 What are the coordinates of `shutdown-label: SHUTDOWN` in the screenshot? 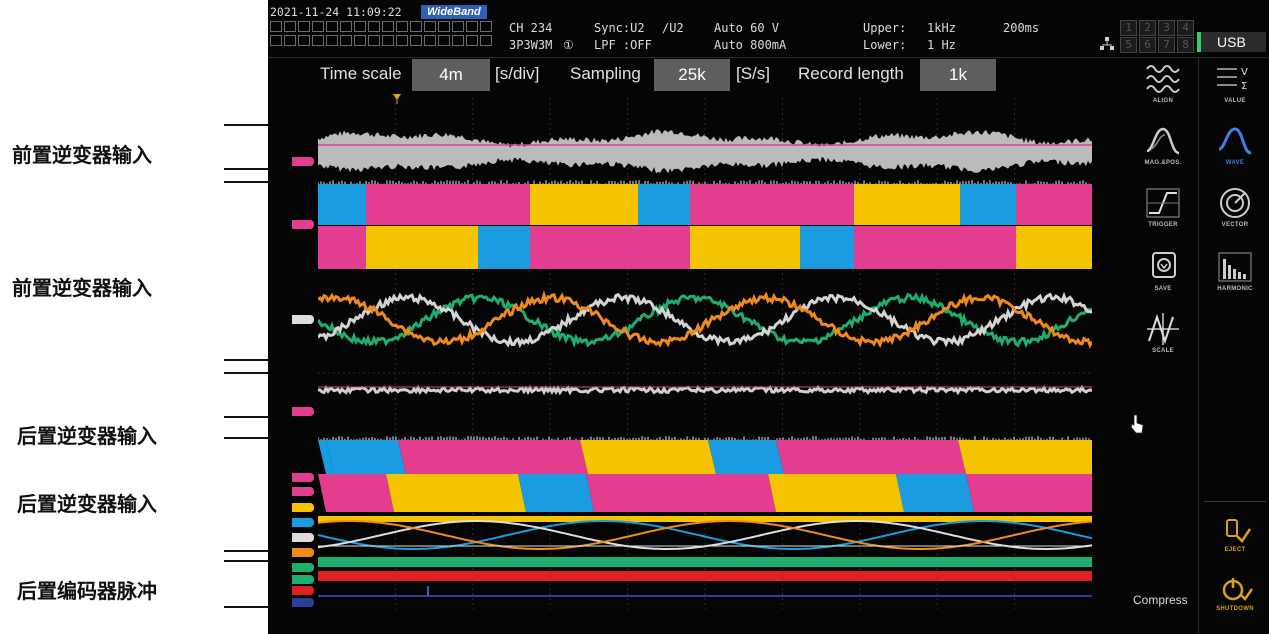 It's located at (1235, 609).